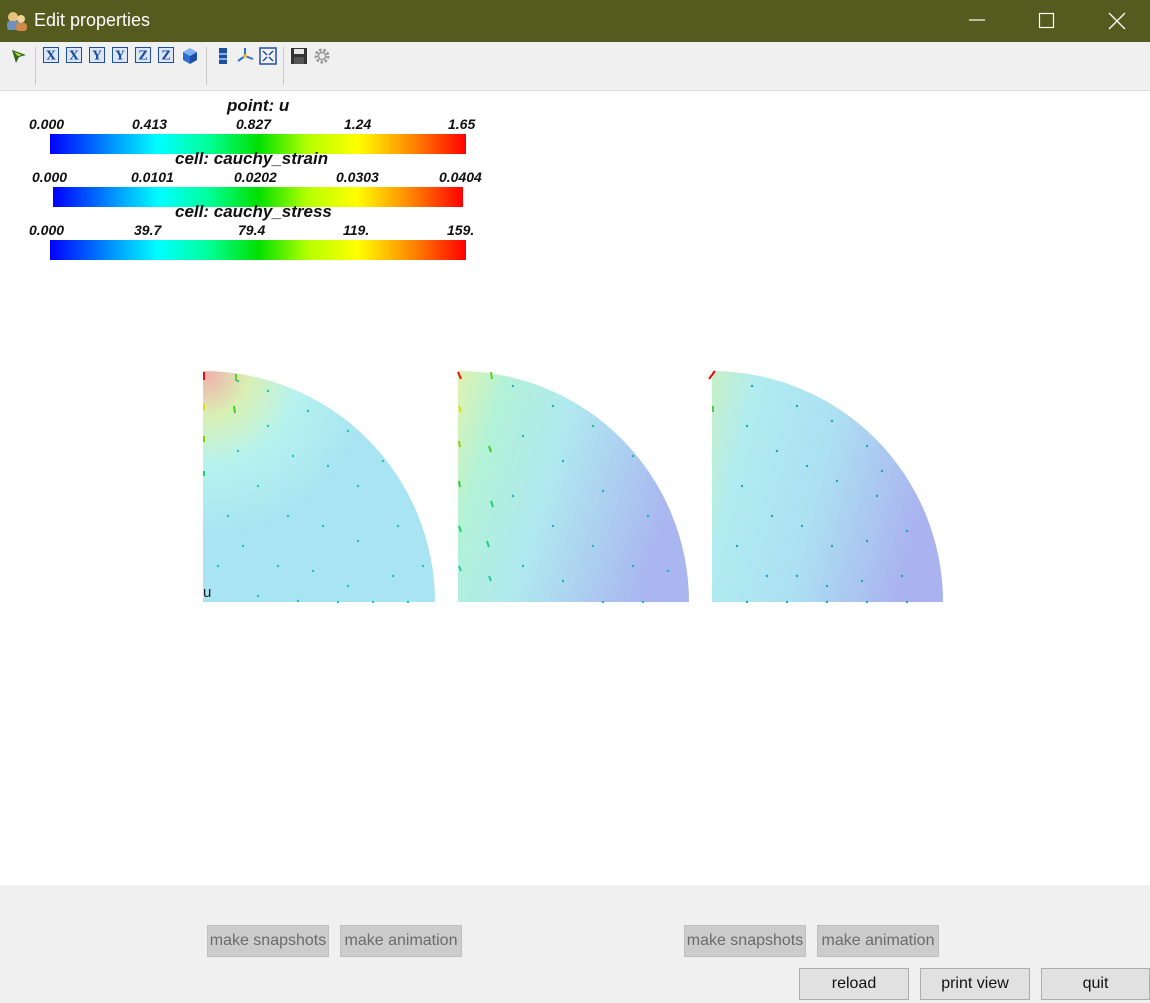 The width and height of the screenshot is (1150, 1003). What do you see at coordinates (223, 56) in the screenshot?
I see `colorbar-icon` at bounding box center [223, 56].